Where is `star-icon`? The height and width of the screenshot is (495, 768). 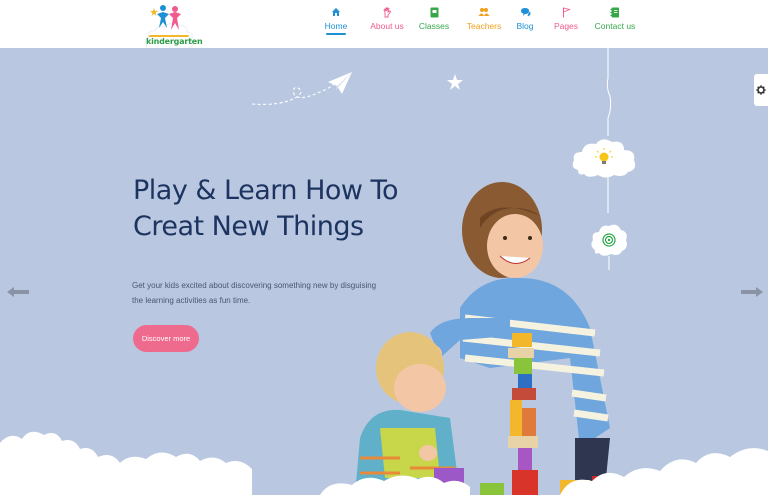 star-icon is located at coordinates (455, 82).